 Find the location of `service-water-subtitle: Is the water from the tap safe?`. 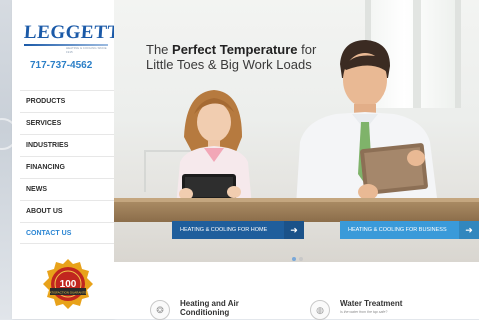

service-water-subtitle: Is the water from the tap safe? is located at coordinates (364, 312).